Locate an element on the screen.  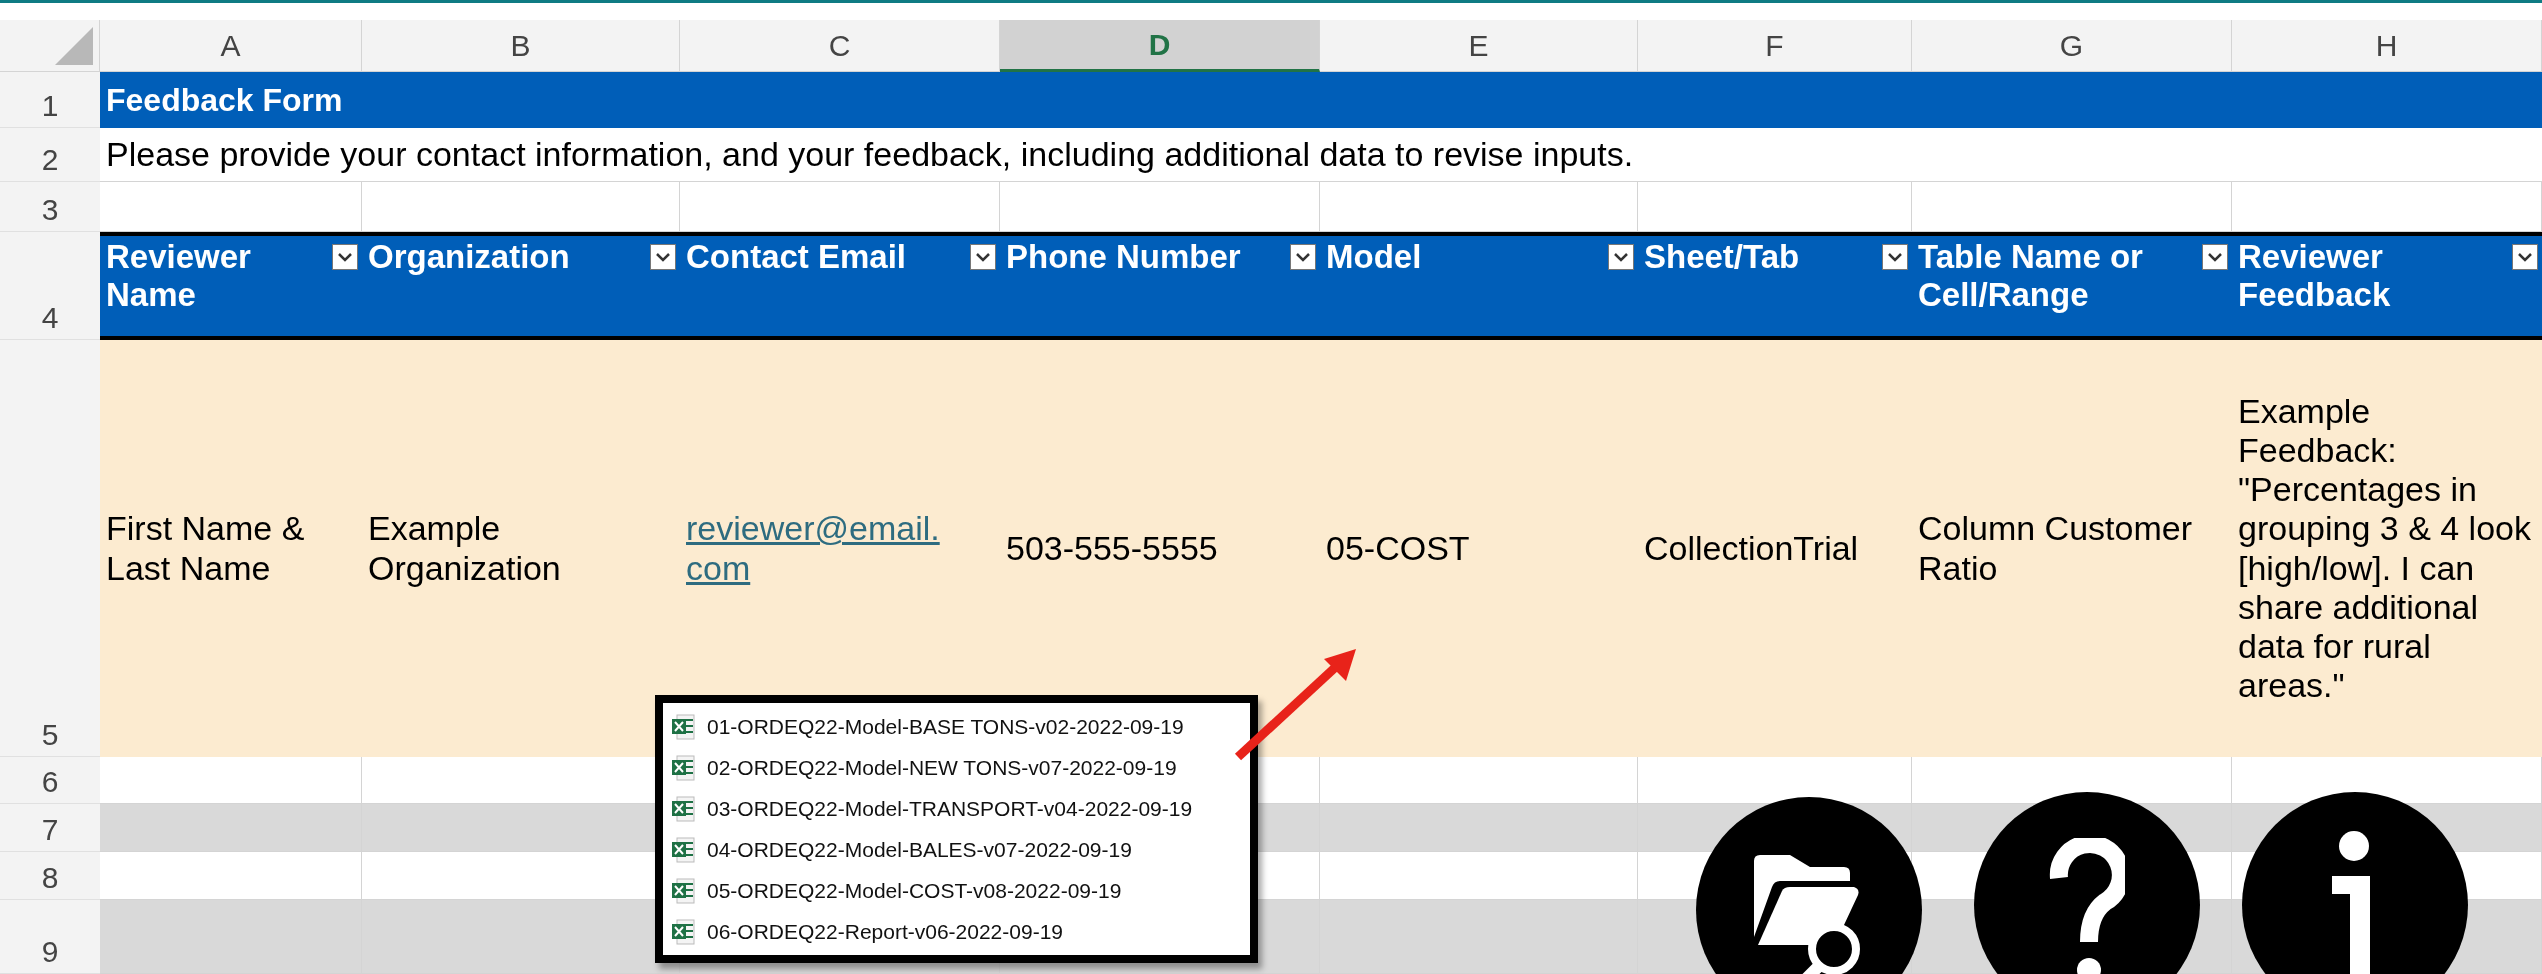
file-item: 03-ORDEQ22-Model-TRANSPORT-v04-2022-09-19 is located at coordinates (956, 808).